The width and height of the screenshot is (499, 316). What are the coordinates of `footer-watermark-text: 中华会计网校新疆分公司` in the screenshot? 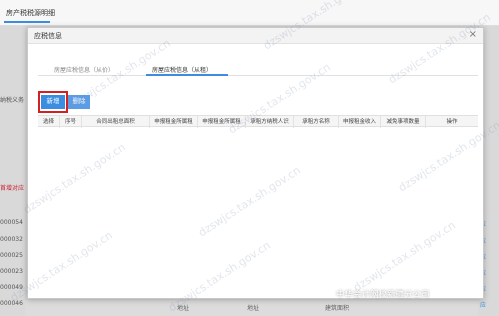 It's located at (383, 295).